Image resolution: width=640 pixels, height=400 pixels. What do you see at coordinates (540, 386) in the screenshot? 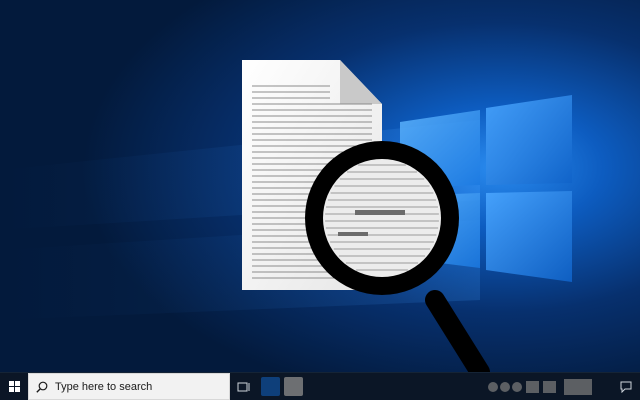
I see `system-tray` at bounding box center [540, 386].